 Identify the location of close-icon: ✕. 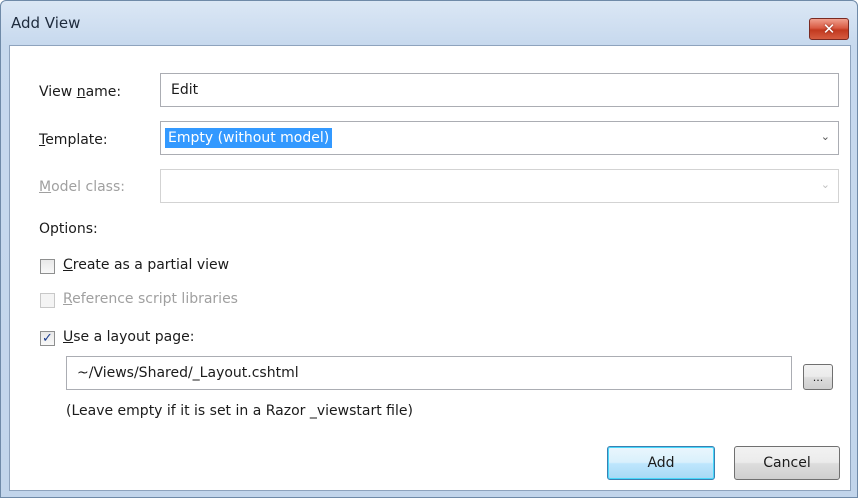
(829, 28).